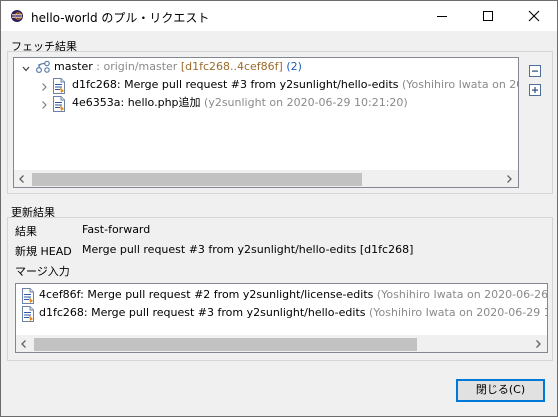 This screenshot has height=417, width=558. I want to click on result-label: 結果, so click(26, 231).